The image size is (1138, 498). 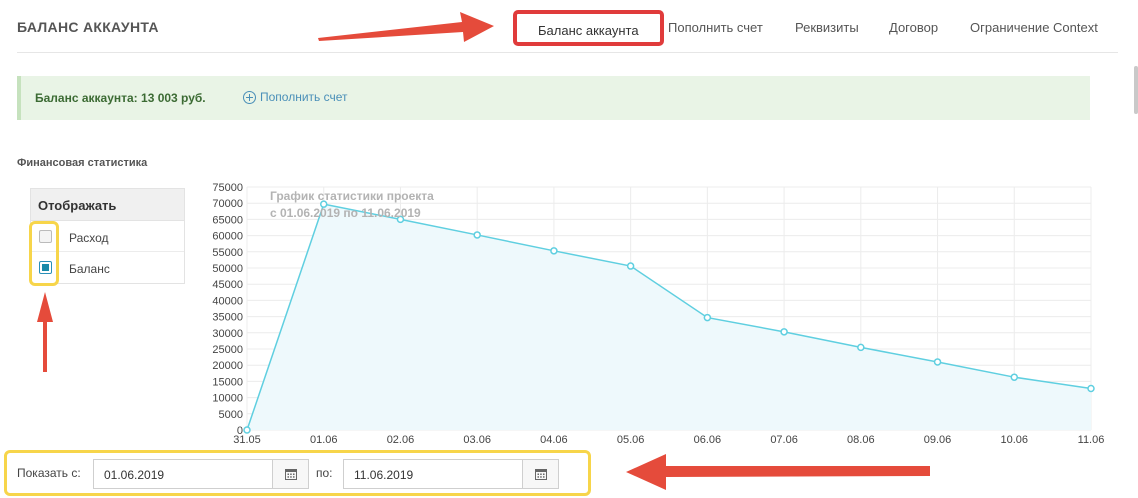 I want to click on y-tick-label: 70000, so click(x=227, y=204).